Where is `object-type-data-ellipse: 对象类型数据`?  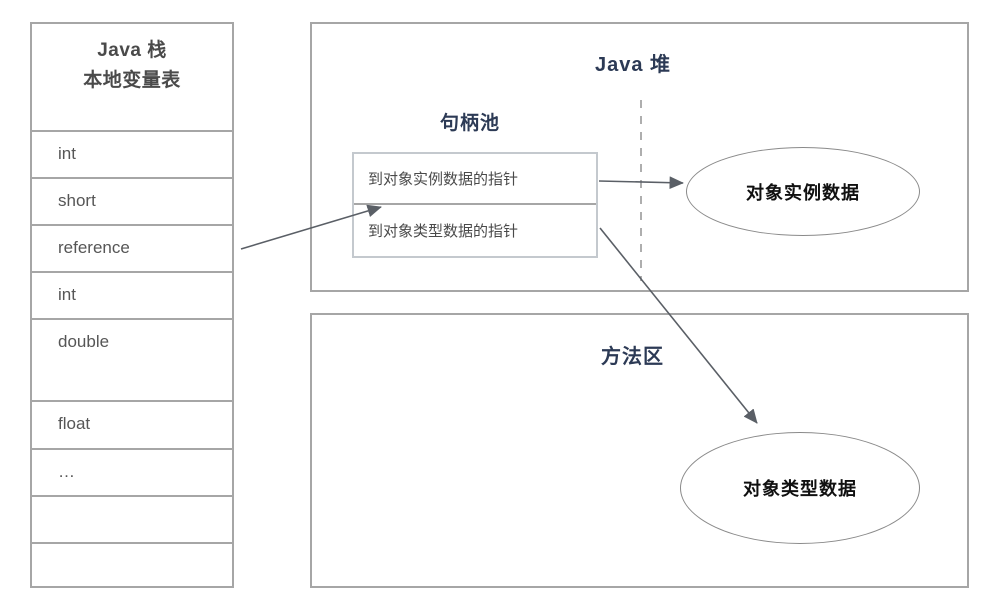
object-type-data-ellipse: 对象类型数据 is located at coordinates (800, 488).